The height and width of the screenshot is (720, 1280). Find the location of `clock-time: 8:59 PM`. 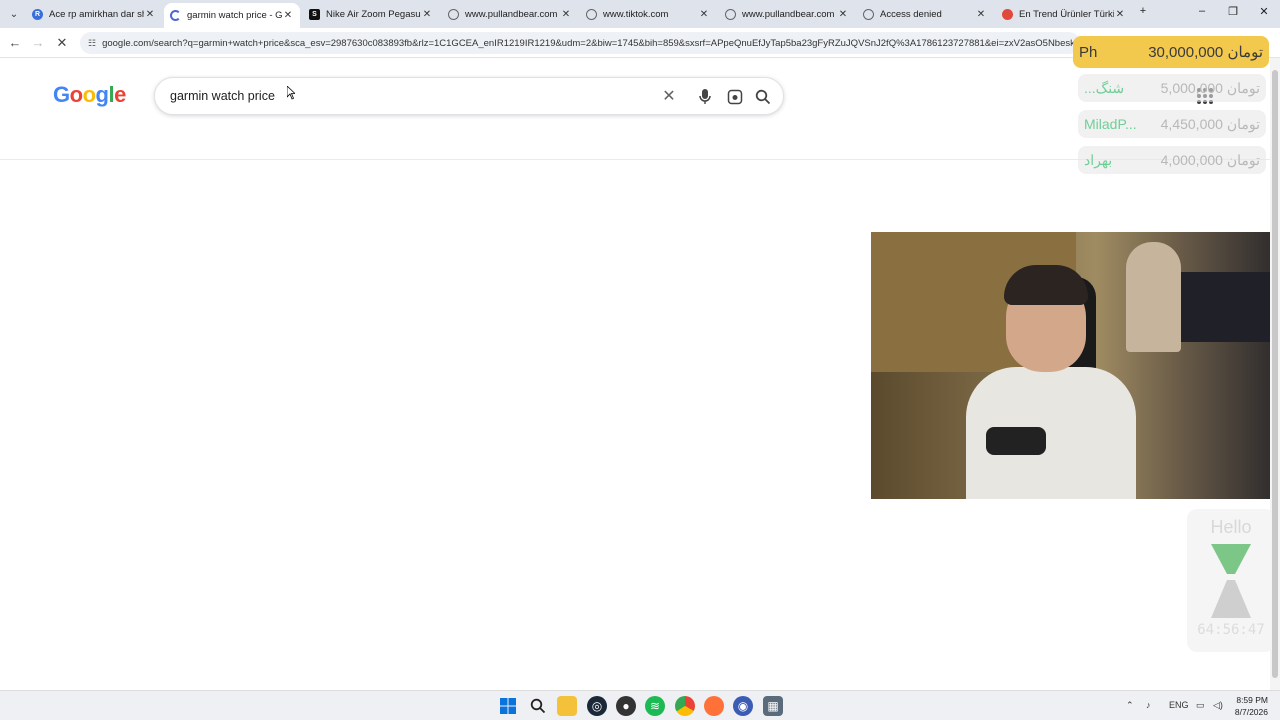

clock-time: 8:59 PM is located at coordinates (1252, 700).